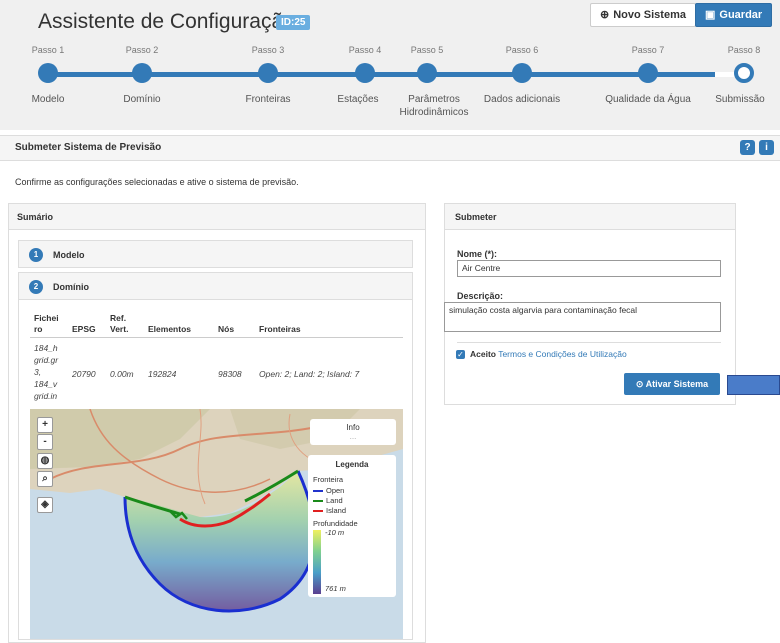  Describe the element at coordinates (643, 15) in the screenshot. I see `new-system-button: ⊕ Novo Sistema` at that location.